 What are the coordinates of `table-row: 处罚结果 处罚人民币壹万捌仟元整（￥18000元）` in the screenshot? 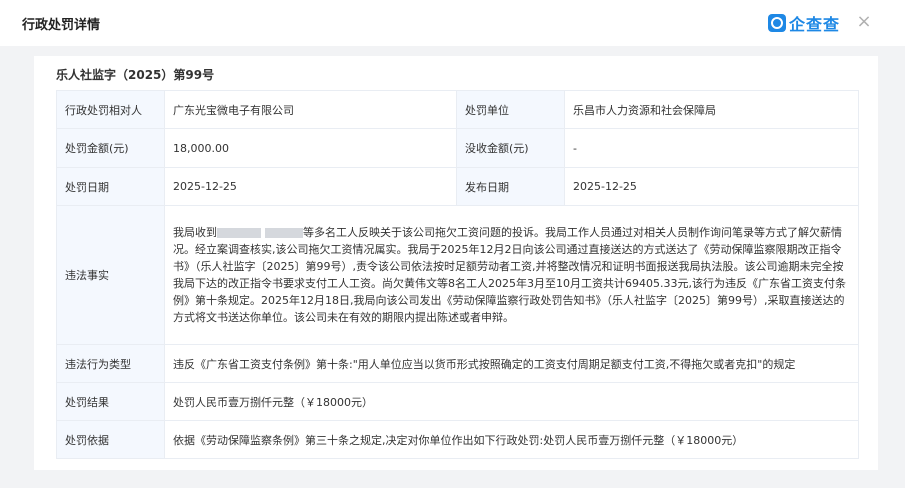 It's located at (457, 401).